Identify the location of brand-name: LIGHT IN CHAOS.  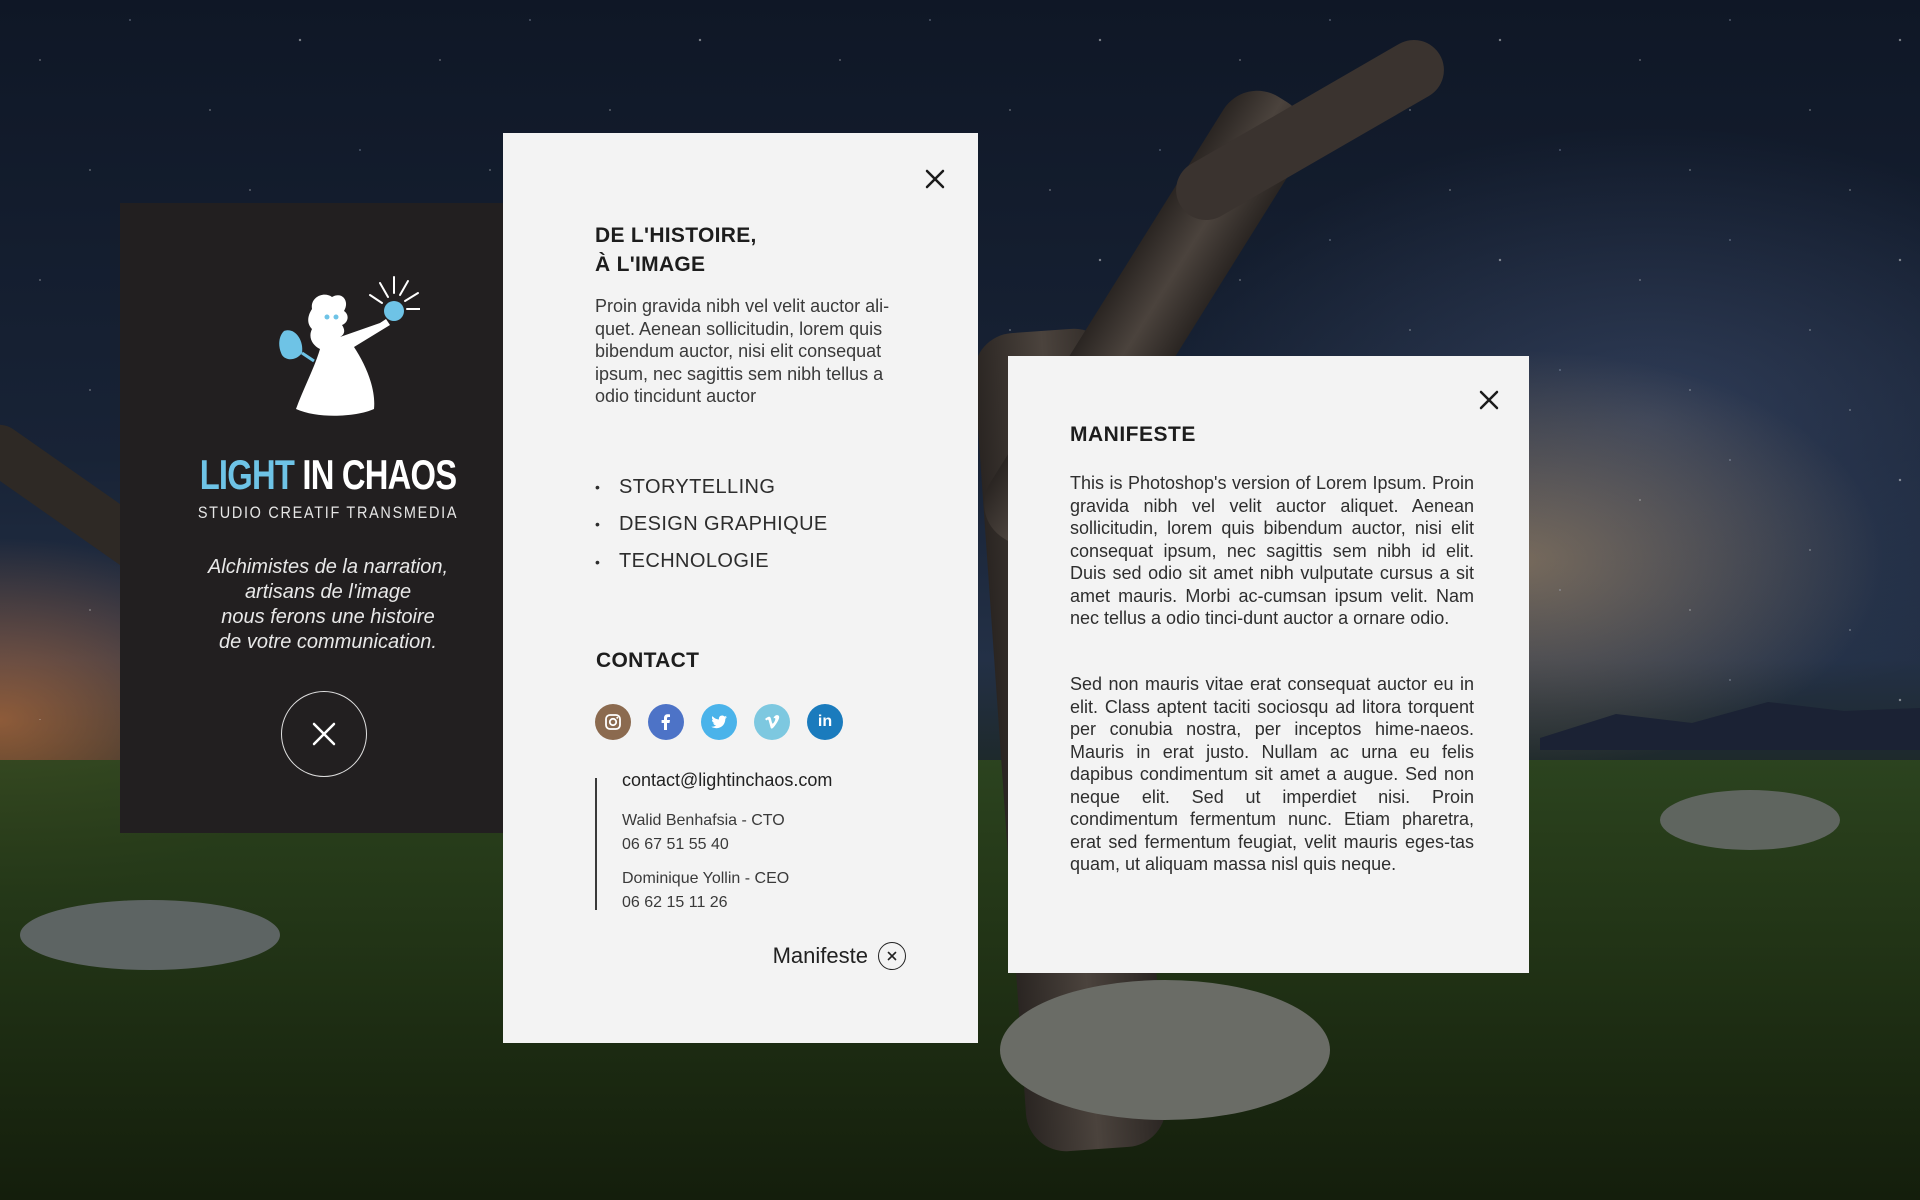
(328, 475).